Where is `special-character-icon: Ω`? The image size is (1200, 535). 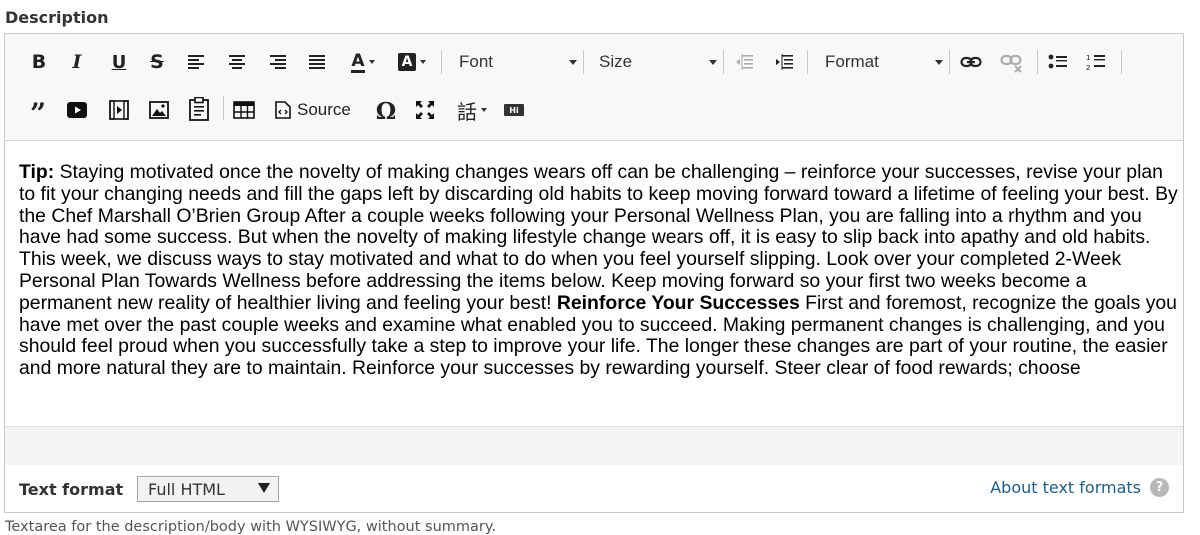
special-character-icon: Ω is located at coordinates (386, 111).